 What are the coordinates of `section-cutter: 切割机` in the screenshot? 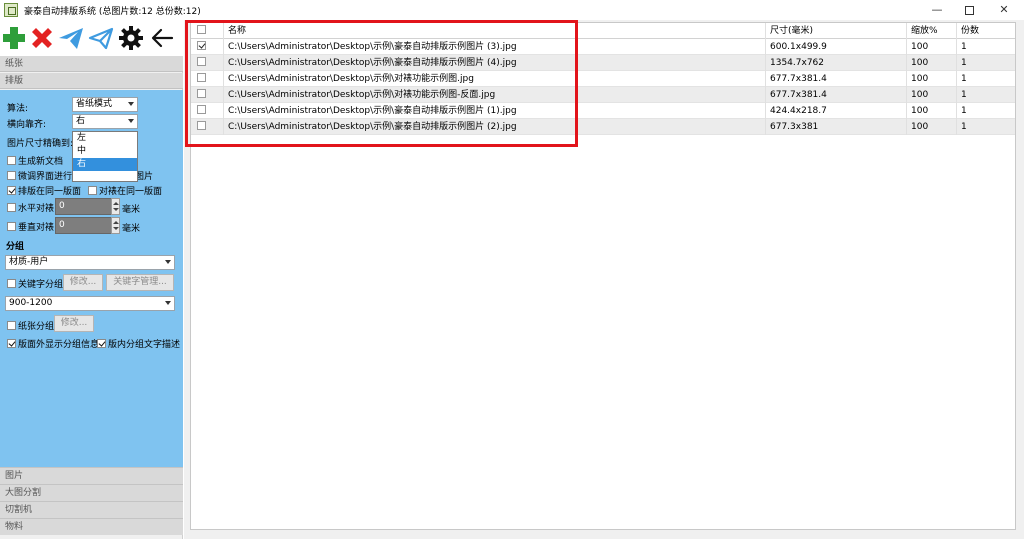 It's located at (91, 509).